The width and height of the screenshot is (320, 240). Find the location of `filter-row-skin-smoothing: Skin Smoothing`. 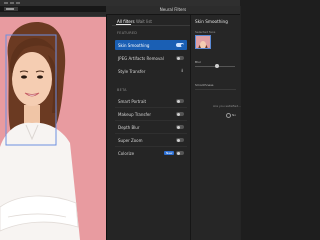

filter-row-skin-smoothing: Skin Smoothing is located at coordinates (151, 45).